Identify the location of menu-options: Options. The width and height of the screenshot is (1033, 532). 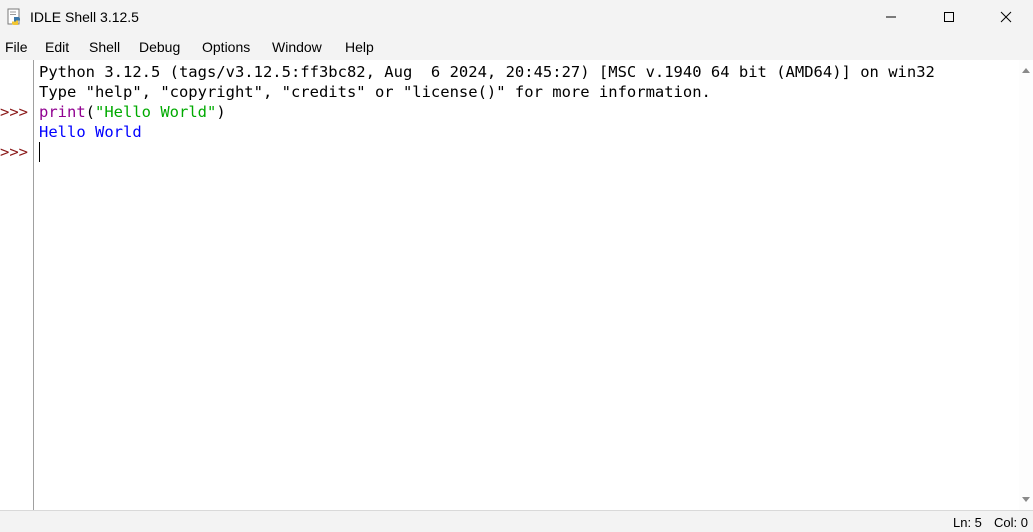
(226, 47).